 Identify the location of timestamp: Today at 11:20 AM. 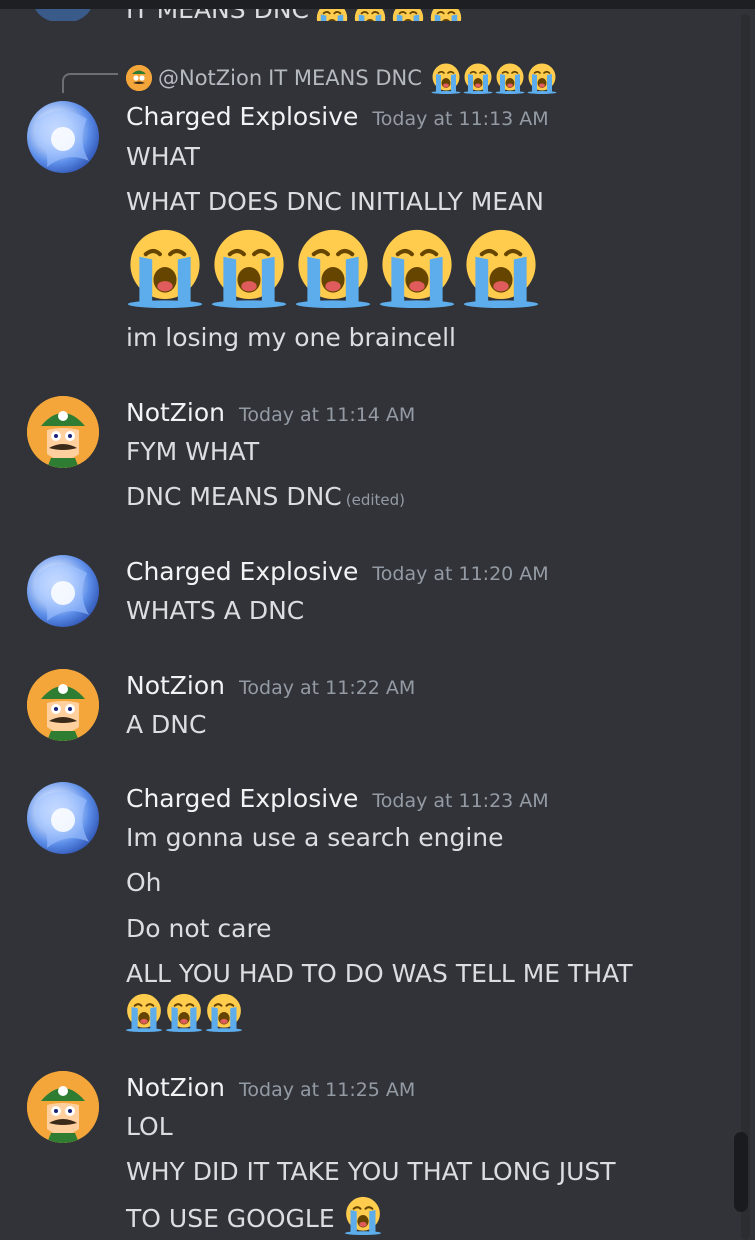
(460, 574).